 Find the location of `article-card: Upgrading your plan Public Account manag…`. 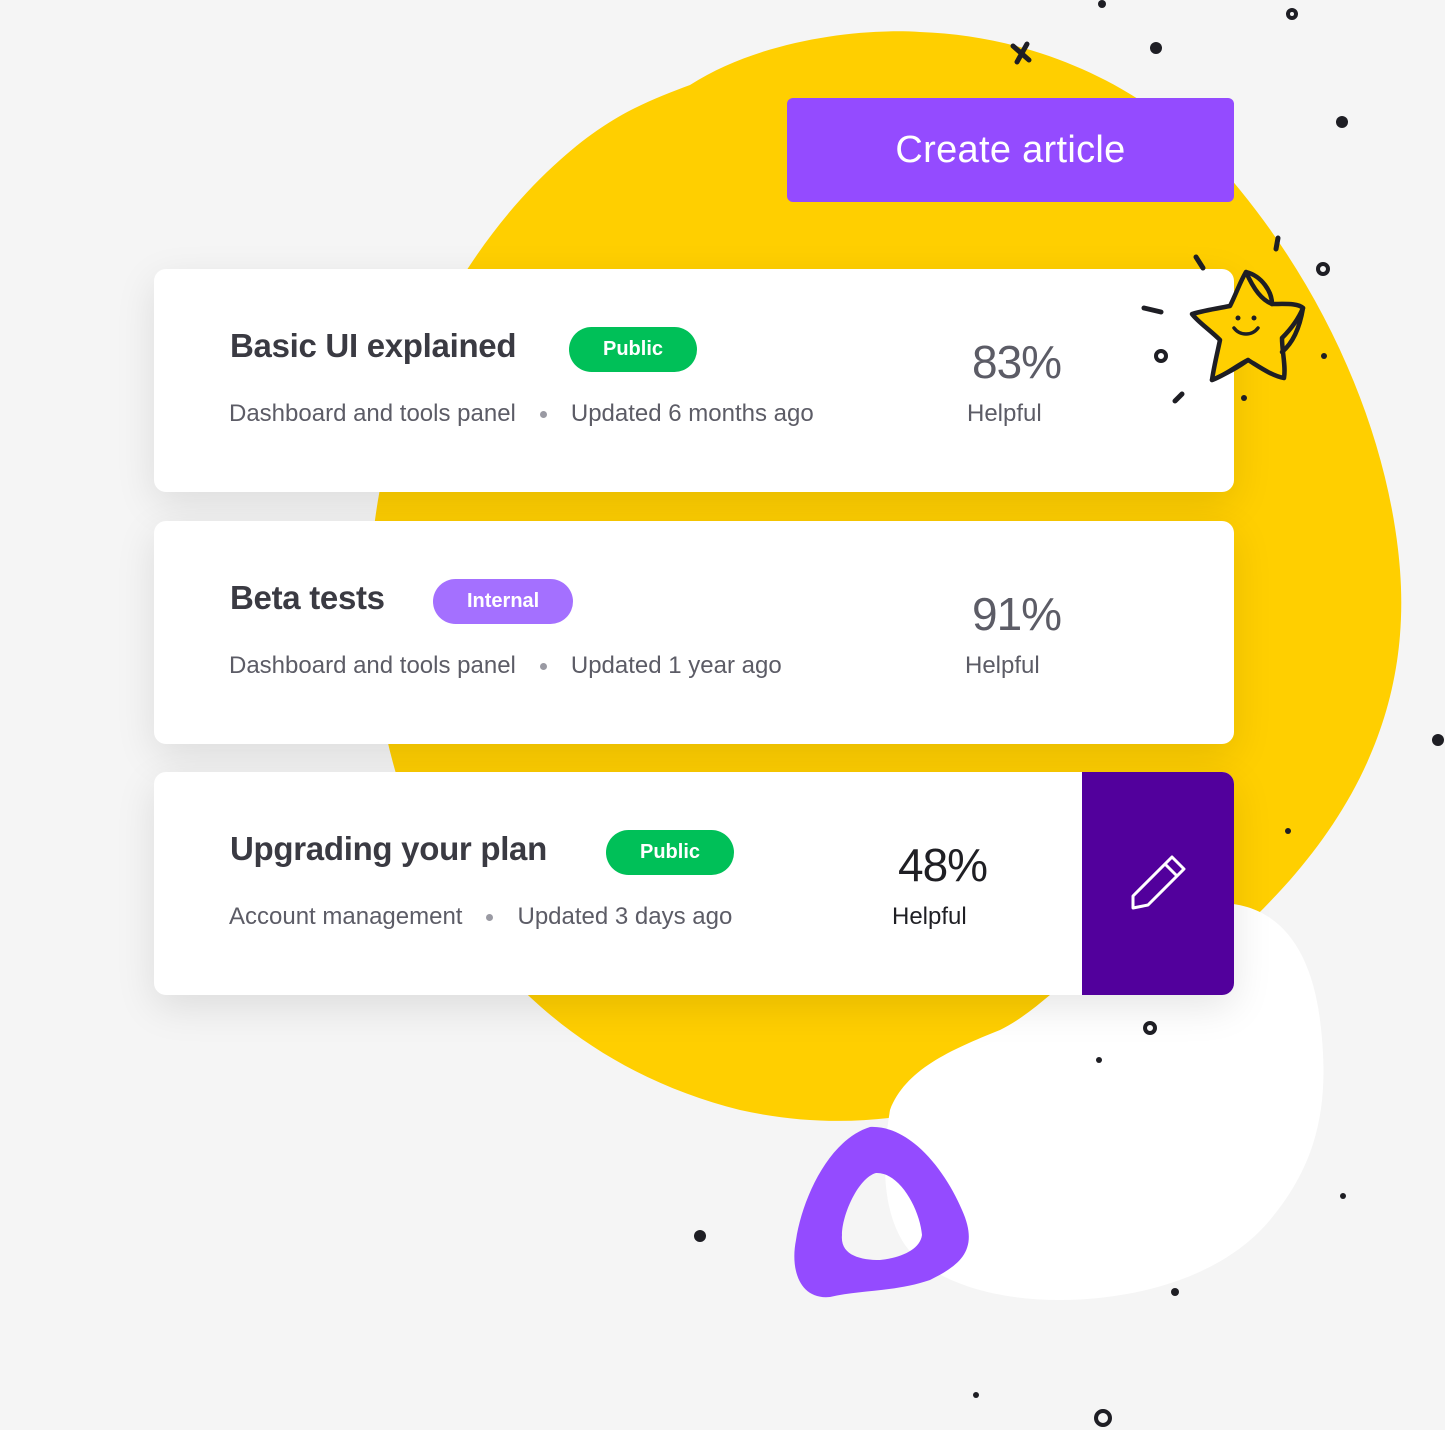

article-card: Upgrading your plan Public Account manag… is located at coordinates (694, 883).